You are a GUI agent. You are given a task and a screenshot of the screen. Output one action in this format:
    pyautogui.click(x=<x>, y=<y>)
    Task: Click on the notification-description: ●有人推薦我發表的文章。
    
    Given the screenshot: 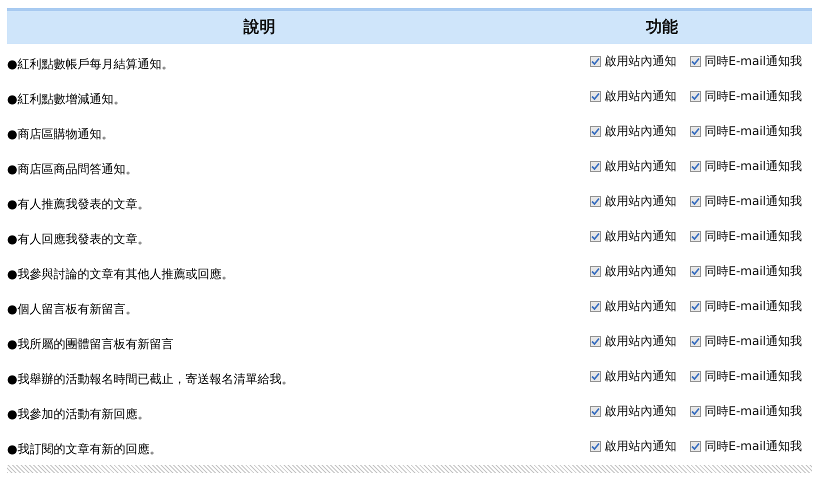 What is the action you would take?
    pyautogui.click(x=78, y=204)
    